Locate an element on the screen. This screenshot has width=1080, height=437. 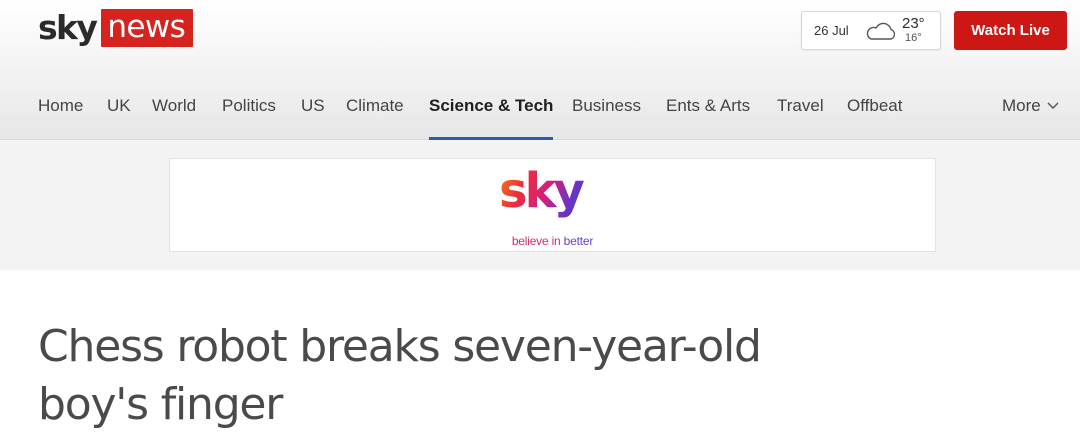
ad-tagline-believe: believe in is located at coordinates (536, 241).